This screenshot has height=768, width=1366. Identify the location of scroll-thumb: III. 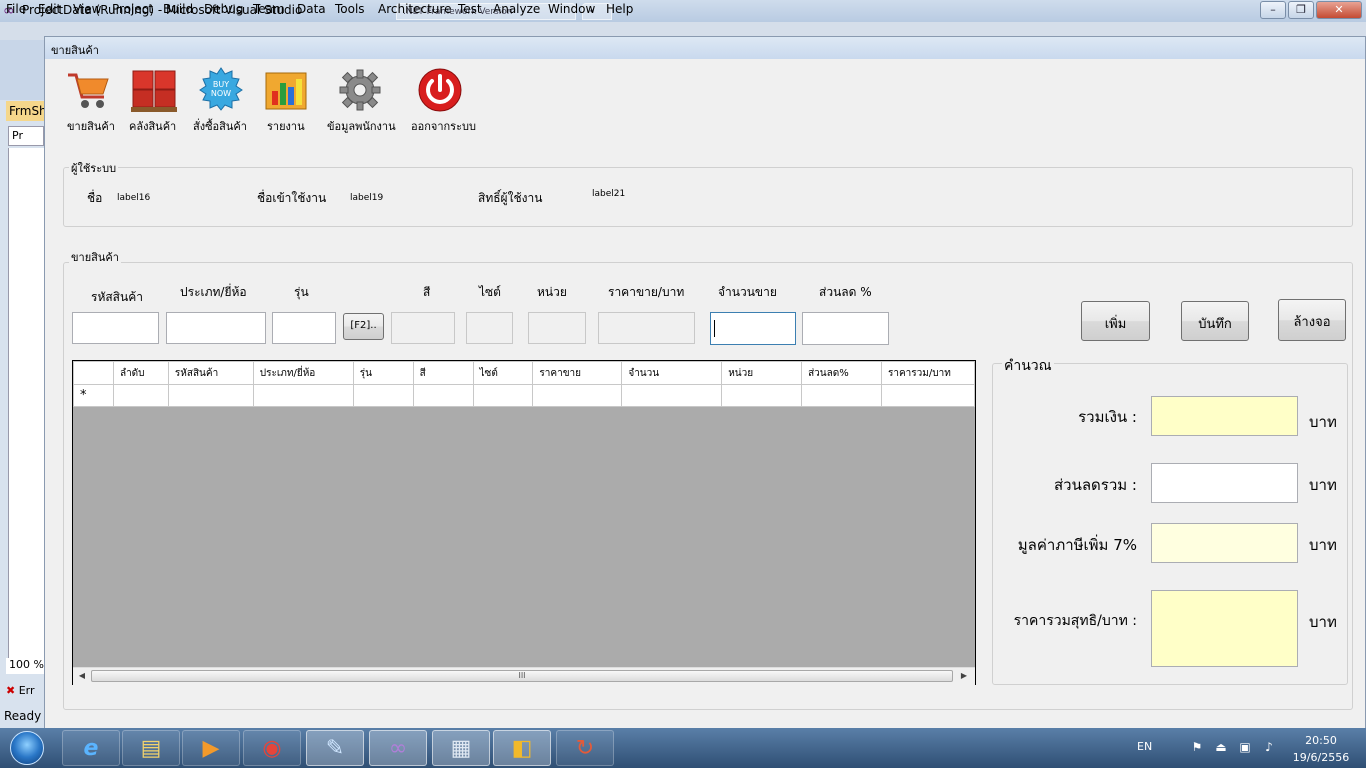
(522, 676).